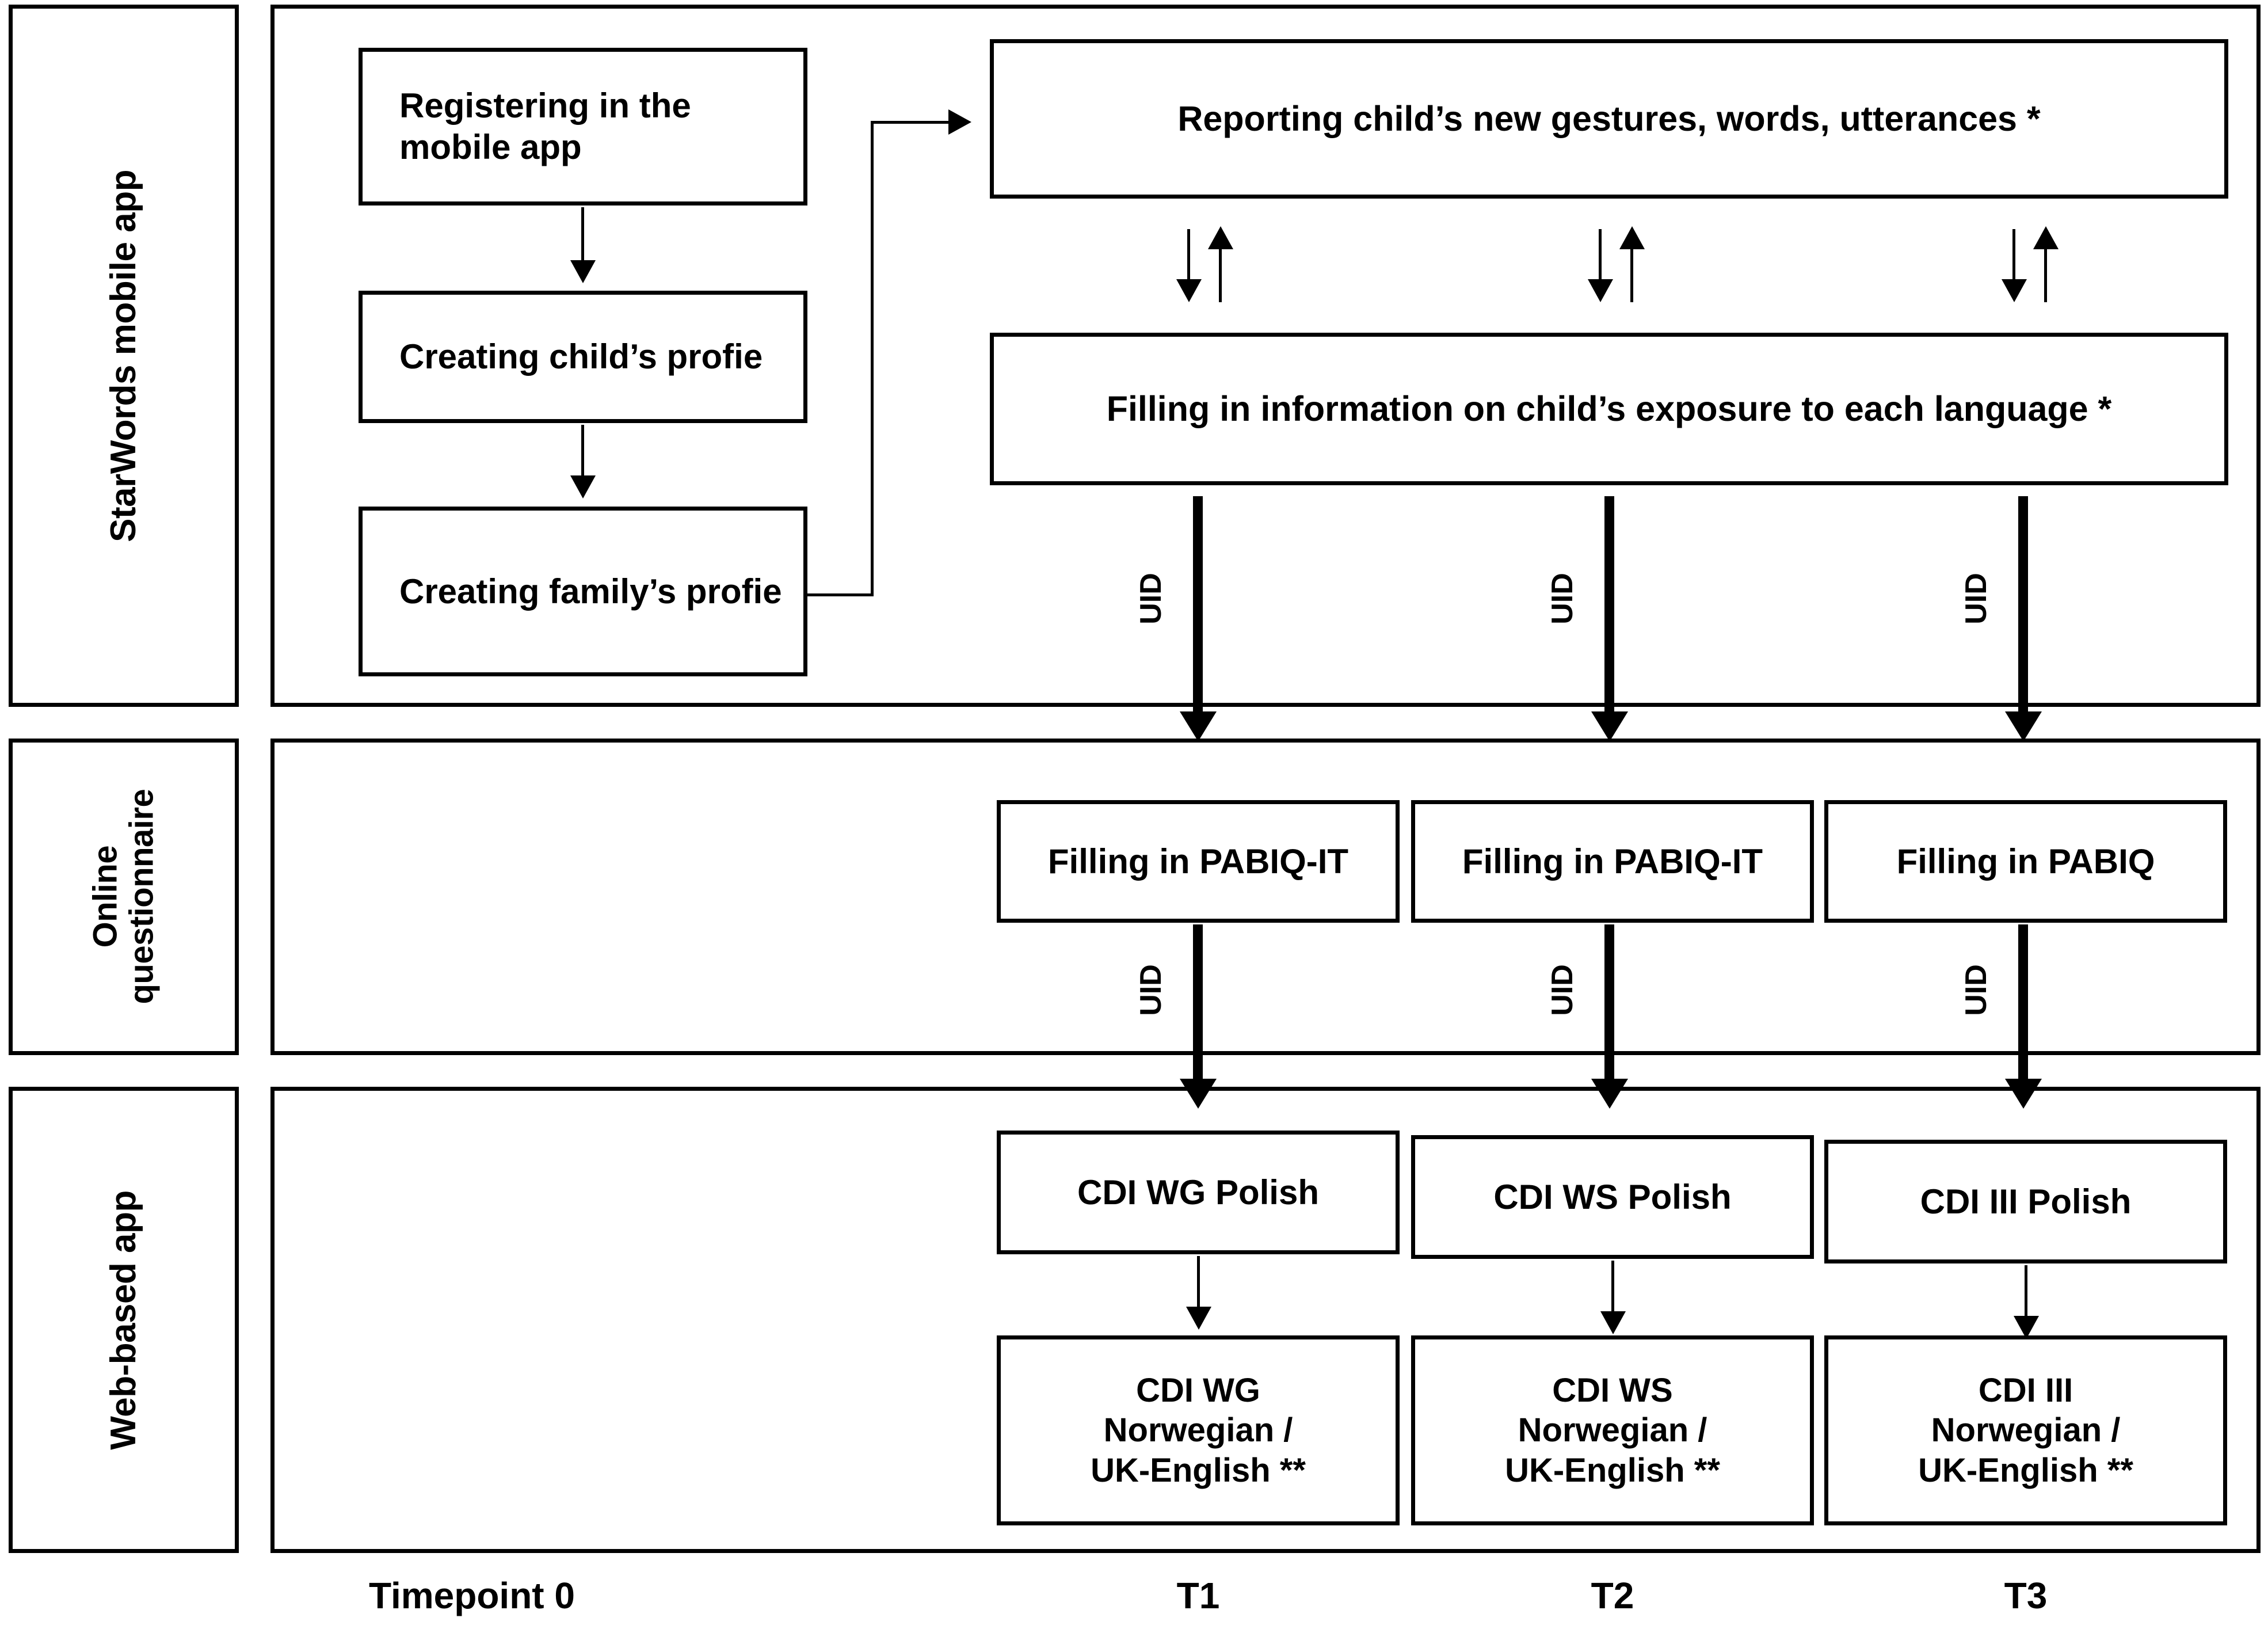 The image size is (2268, 1648). What do you see at coordinates (1220, 237) in the screenshot?
I see `arrowhead-exposure-reporting-up-t1` at bounding box center [1220, 237].